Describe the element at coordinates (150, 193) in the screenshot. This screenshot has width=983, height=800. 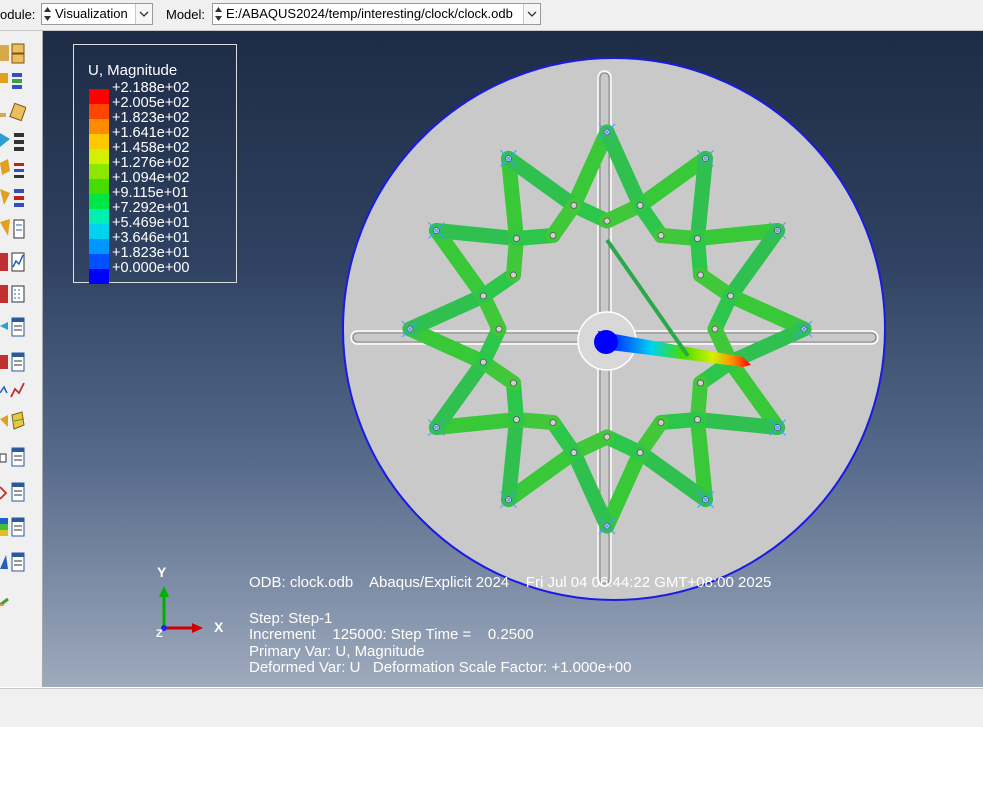
I see `legend-value: +9.115e+01` at that location.